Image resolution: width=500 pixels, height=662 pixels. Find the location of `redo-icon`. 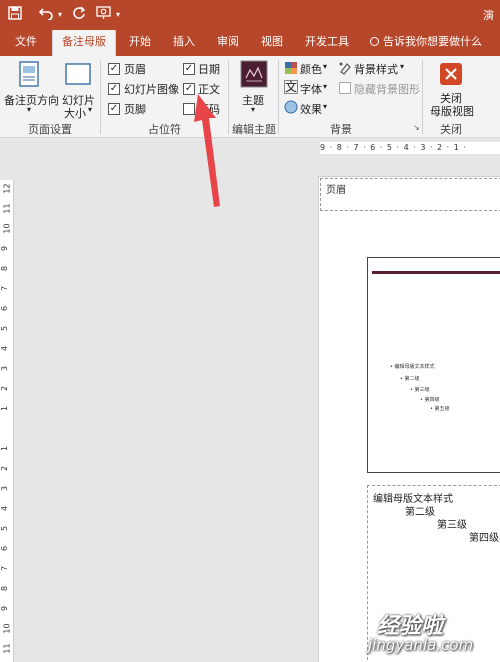

redo-icon is located at coordinates (79, 15).